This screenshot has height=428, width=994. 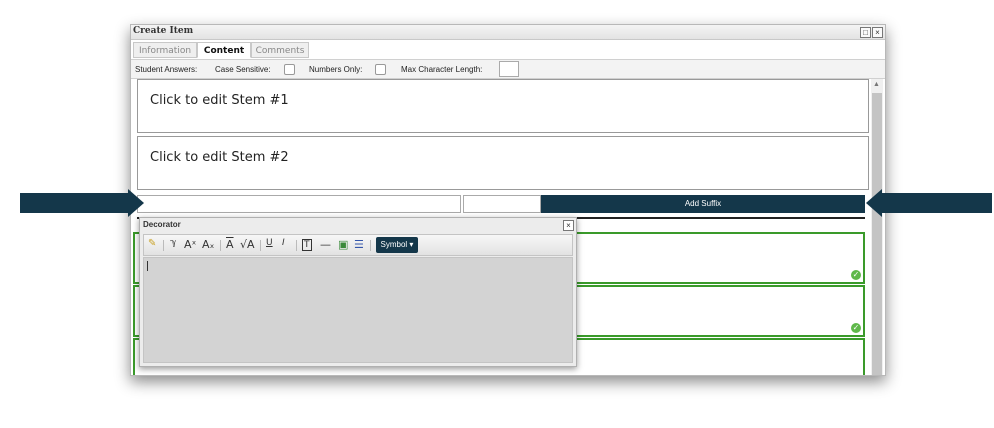 What do you see at coordinates (289, 69) in the screenshot?
I see `case-sensitive-checkbox` at bounding box center [289, 69].